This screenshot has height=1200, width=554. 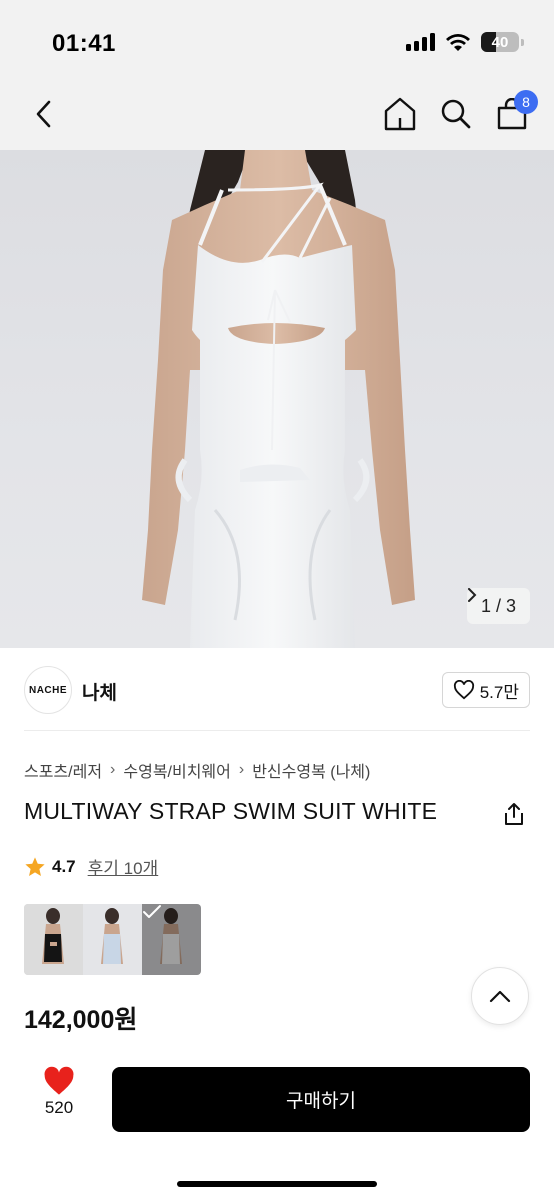 What do you see at coordinates (99, 691) in the screenshot?
I see `brand-name: 나체` at bounding box center [99, 691].